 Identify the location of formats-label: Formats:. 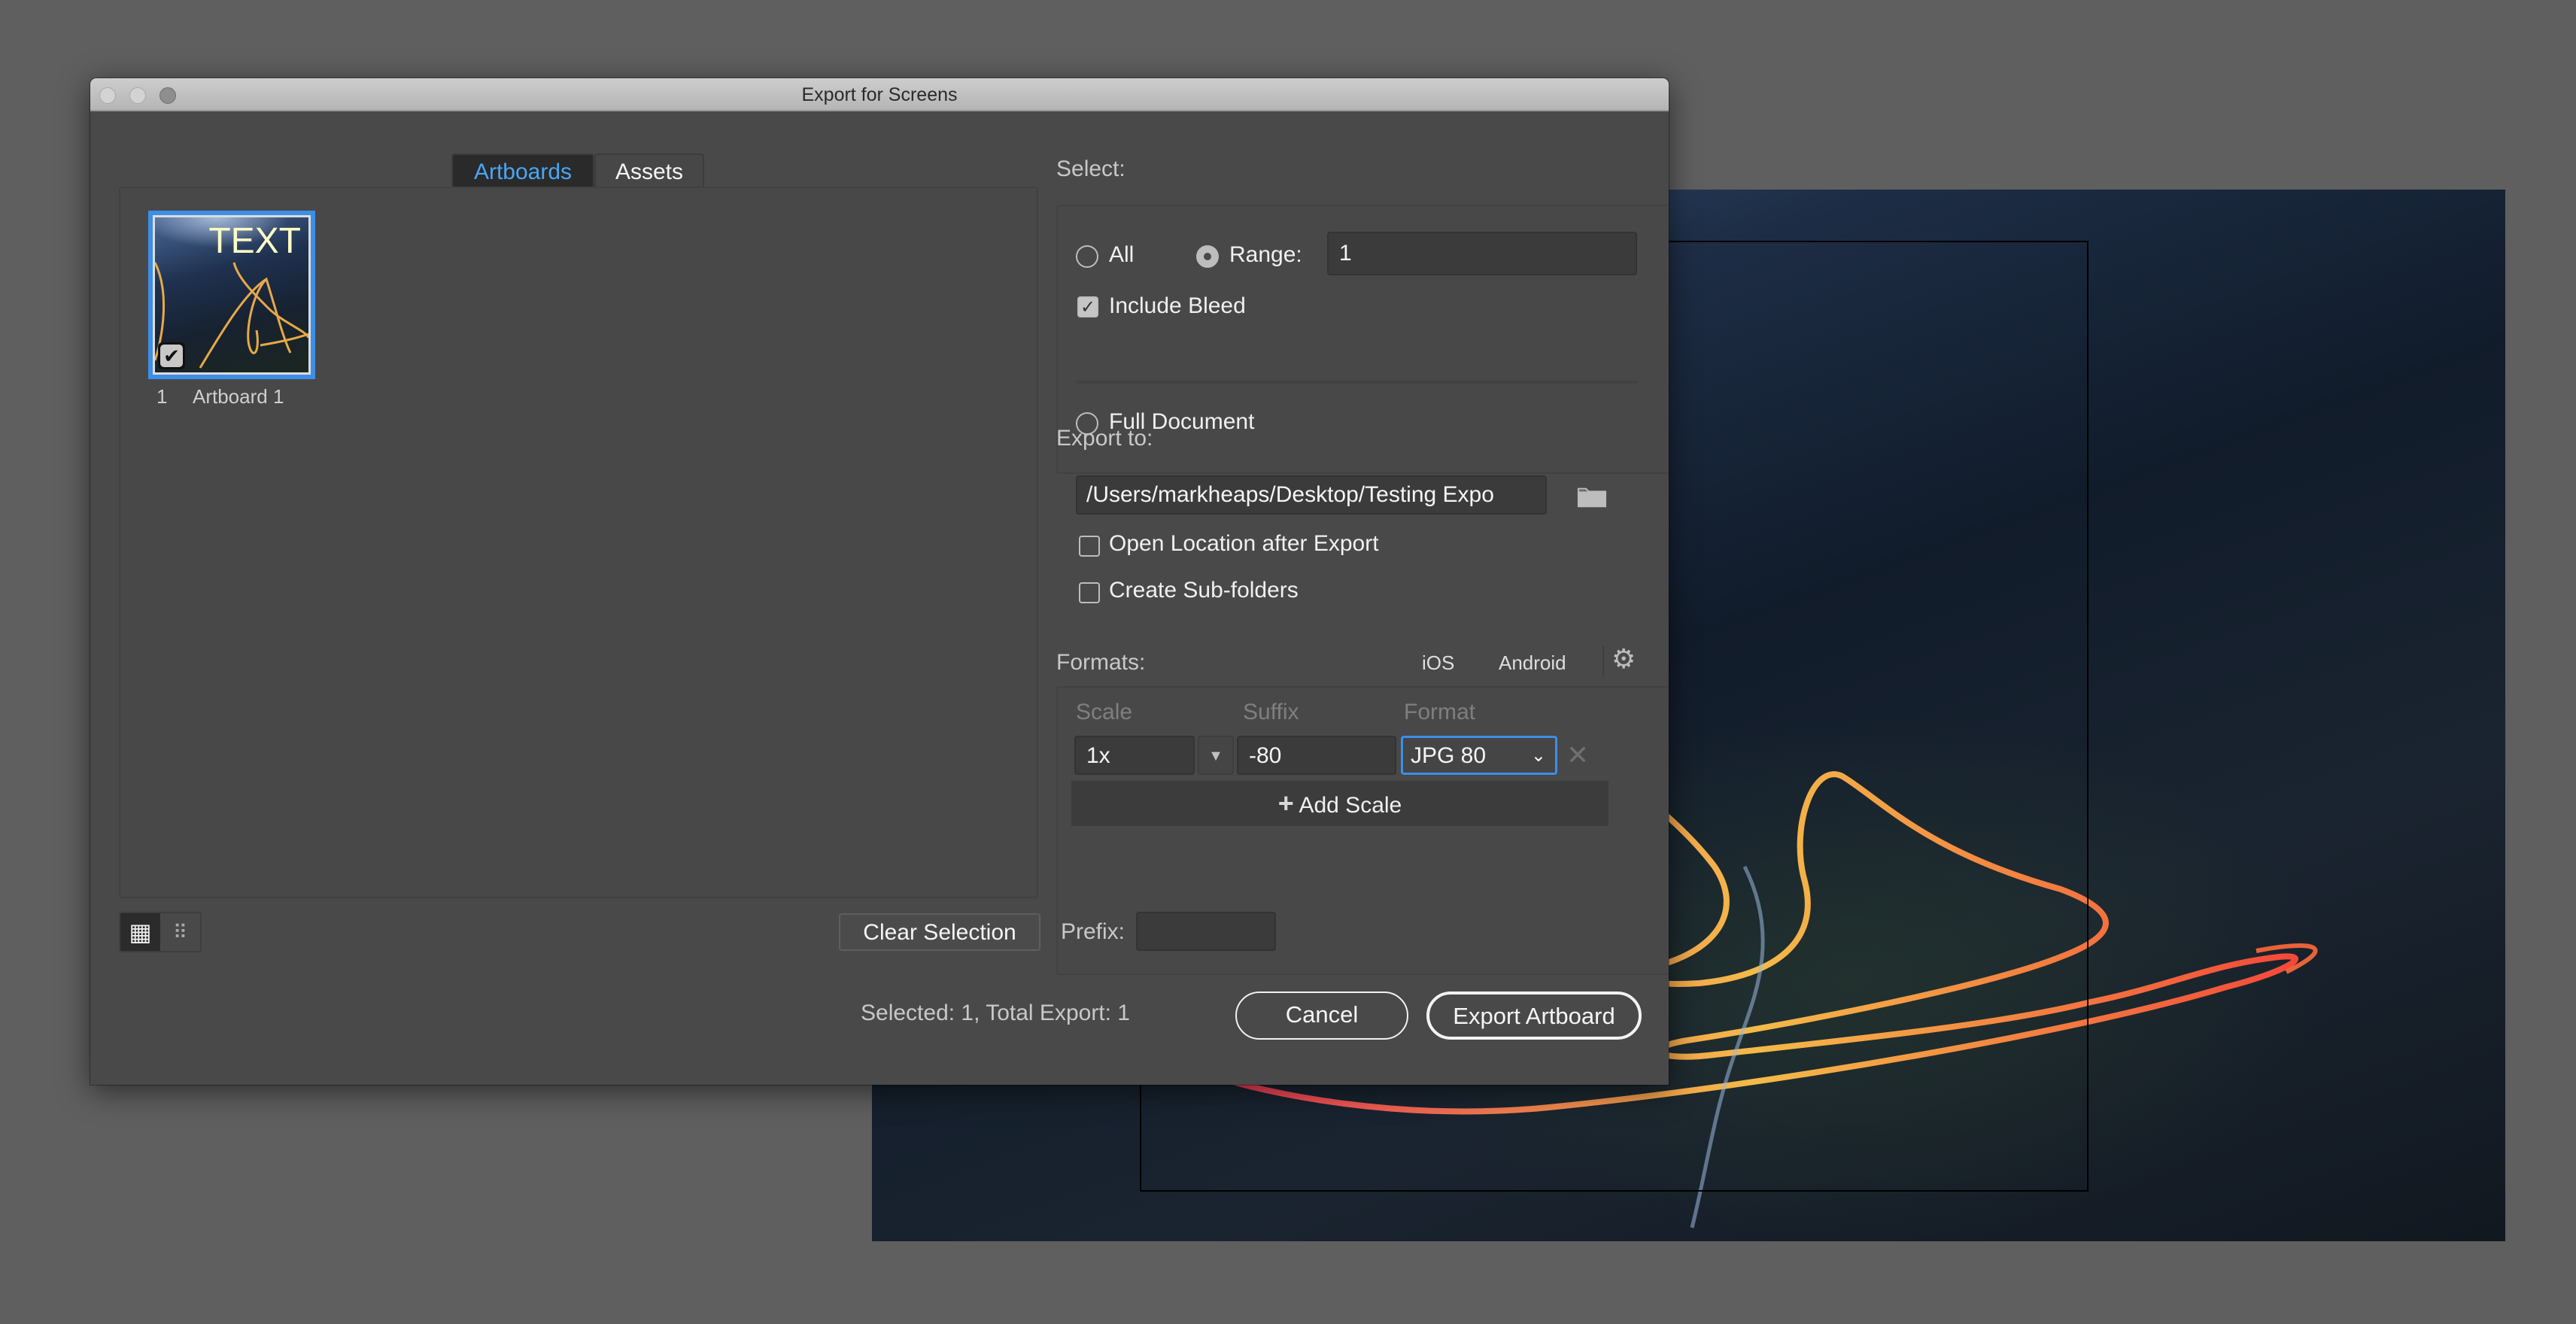
(1101, 662).